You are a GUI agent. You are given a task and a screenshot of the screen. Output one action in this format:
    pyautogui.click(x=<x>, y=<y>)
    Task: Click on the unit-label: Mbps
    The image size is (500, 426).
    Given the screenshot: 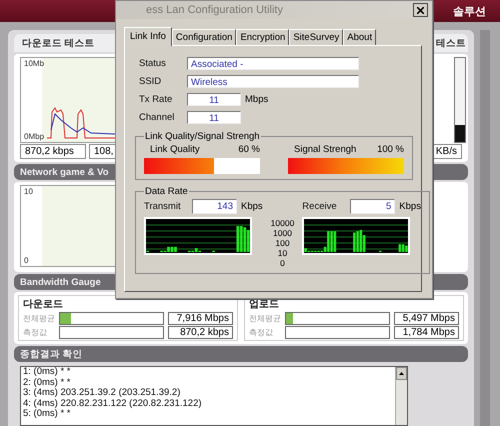 What is the action you would take?
    pyautogui.click(x=256, y=99)
    